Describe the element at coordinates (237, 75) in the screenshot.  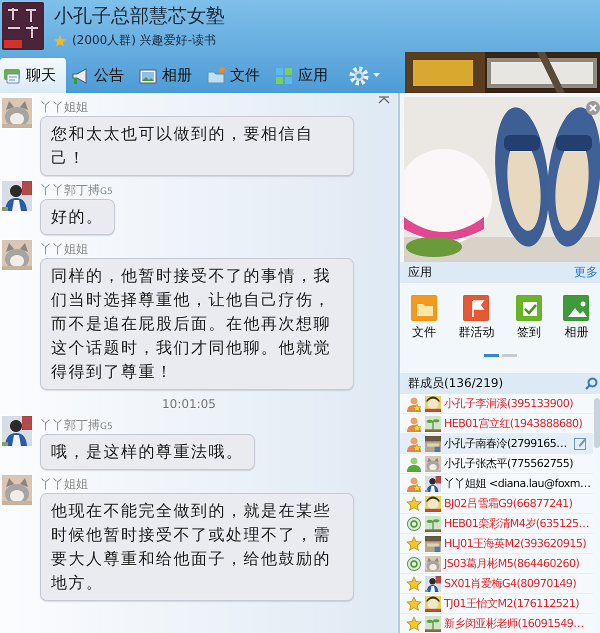
I see `tab: 文件` at that location.